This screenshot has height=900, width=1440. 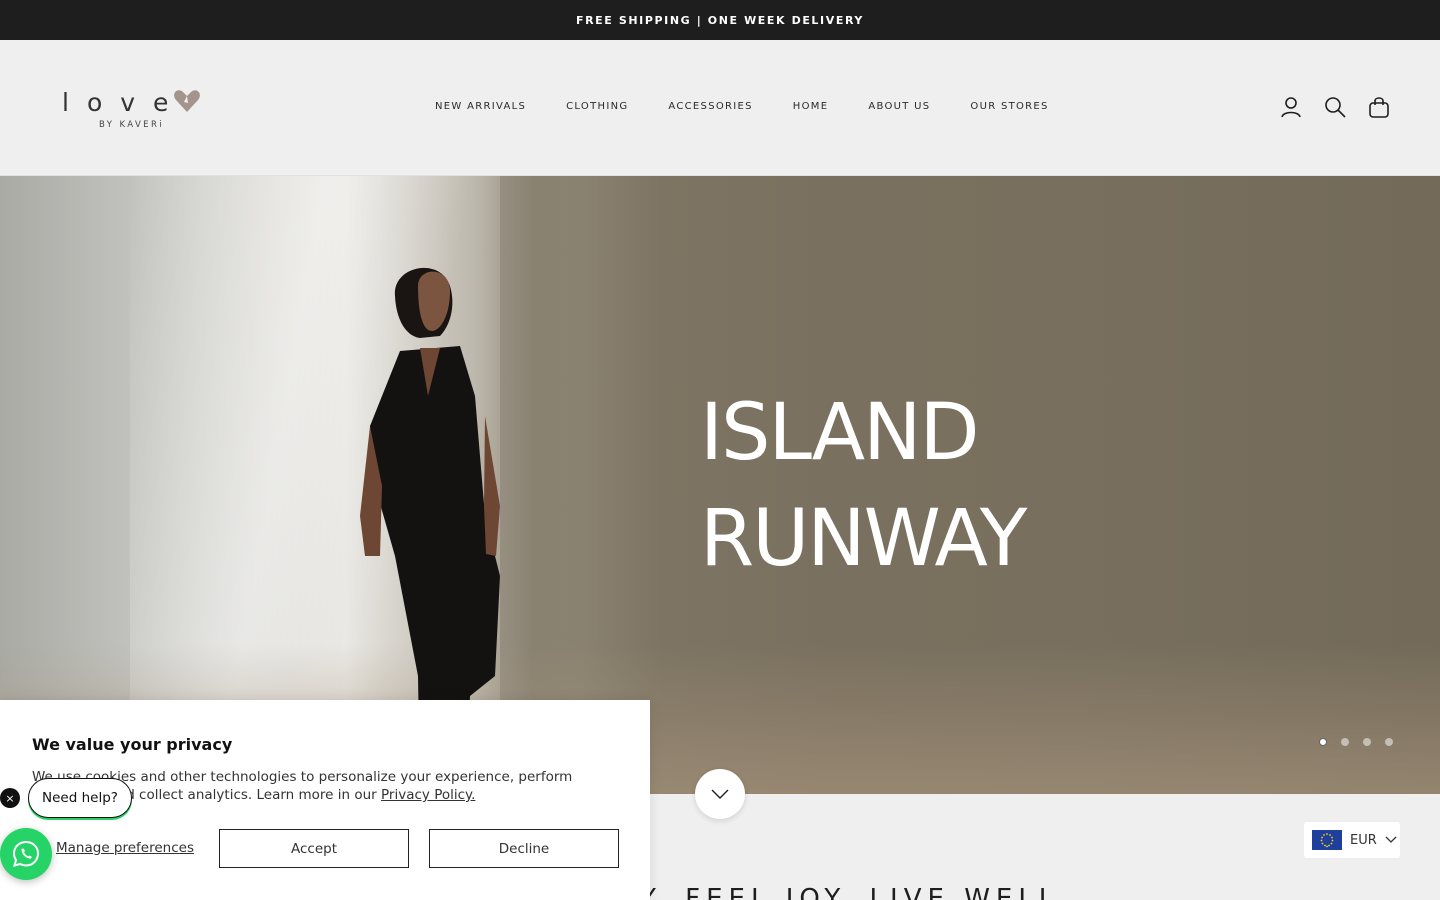 I want to click on slide-dots, so click(x=1356, y=742).